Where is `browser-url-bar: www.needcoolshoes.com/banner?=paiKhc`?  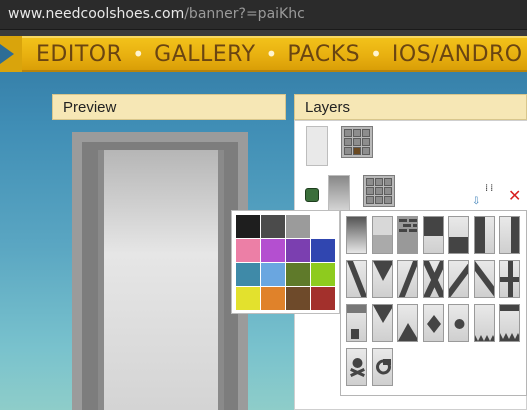
browser-url-bar: www.needcoolshoes.com/banner?=paiKhc is located at coordinates (263, 15).